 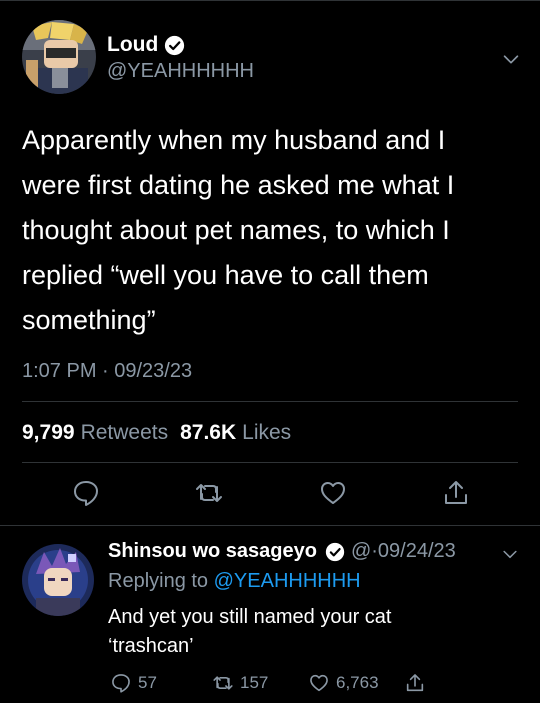 What do you see at coordinates (180, 71) in the screenshot?
I see `author-handle: @YEAHHHHHH` at bounding box center [180, 71].